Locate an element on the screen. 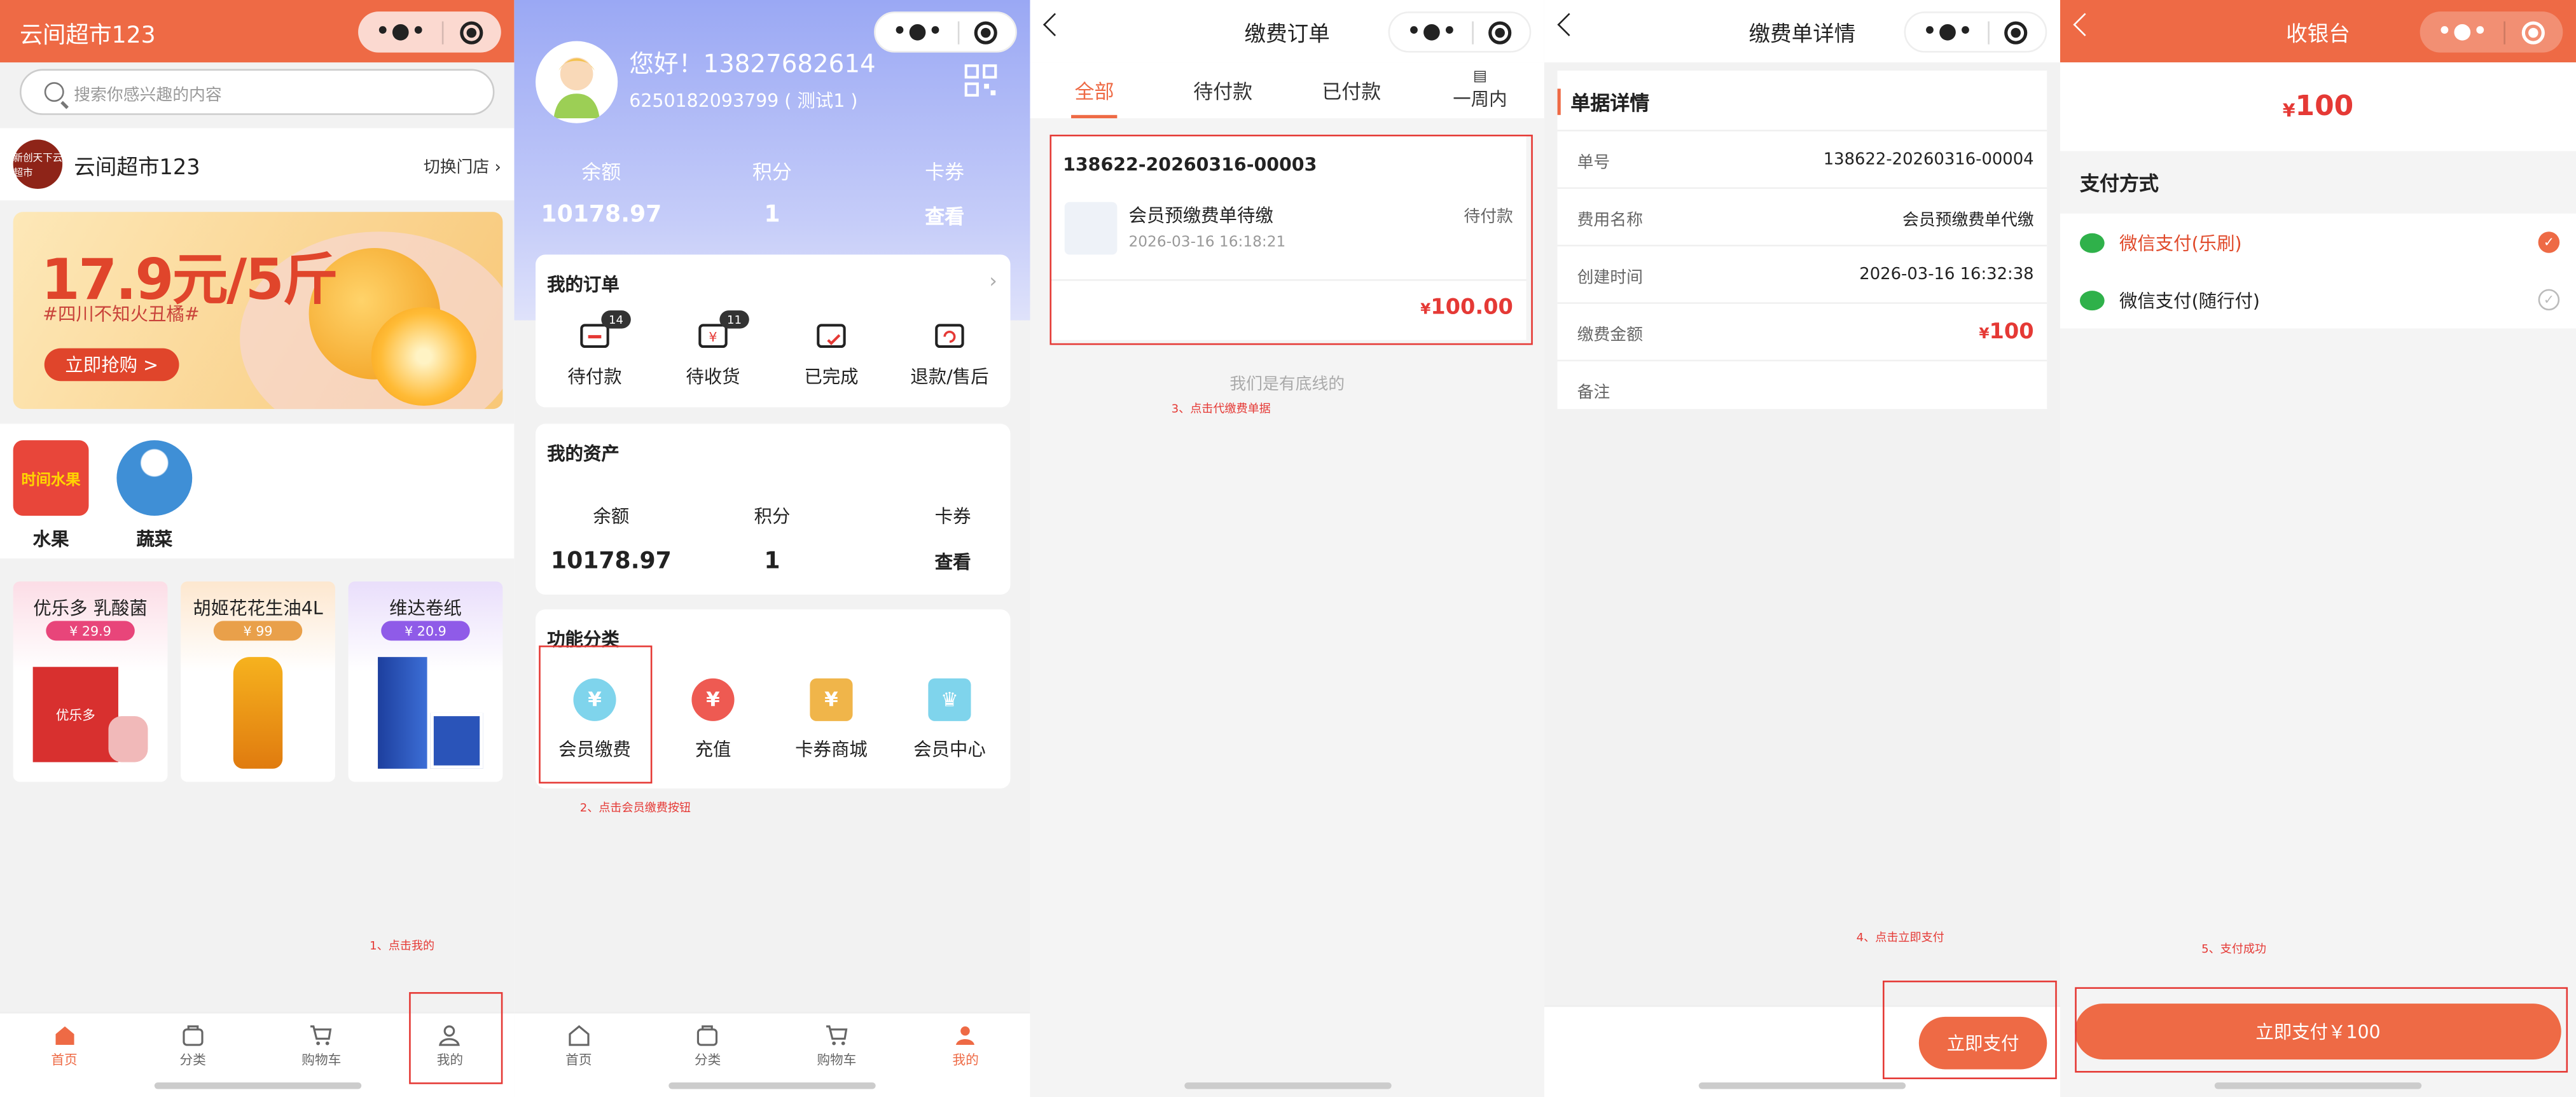 This screenshot has height=1097, width=2576. yogurt-bottle-image is located at coordinates (128, 739).